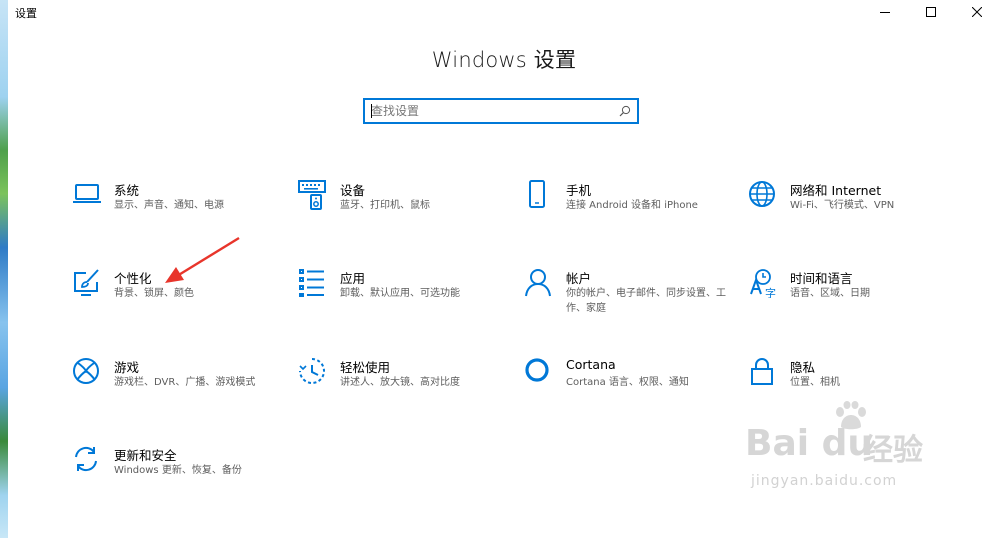 This screenshot has width=1000, height=538. Describe the element at coordinates (591, 364) in the screenshot. I see `tile-name: Cortana` at that location.